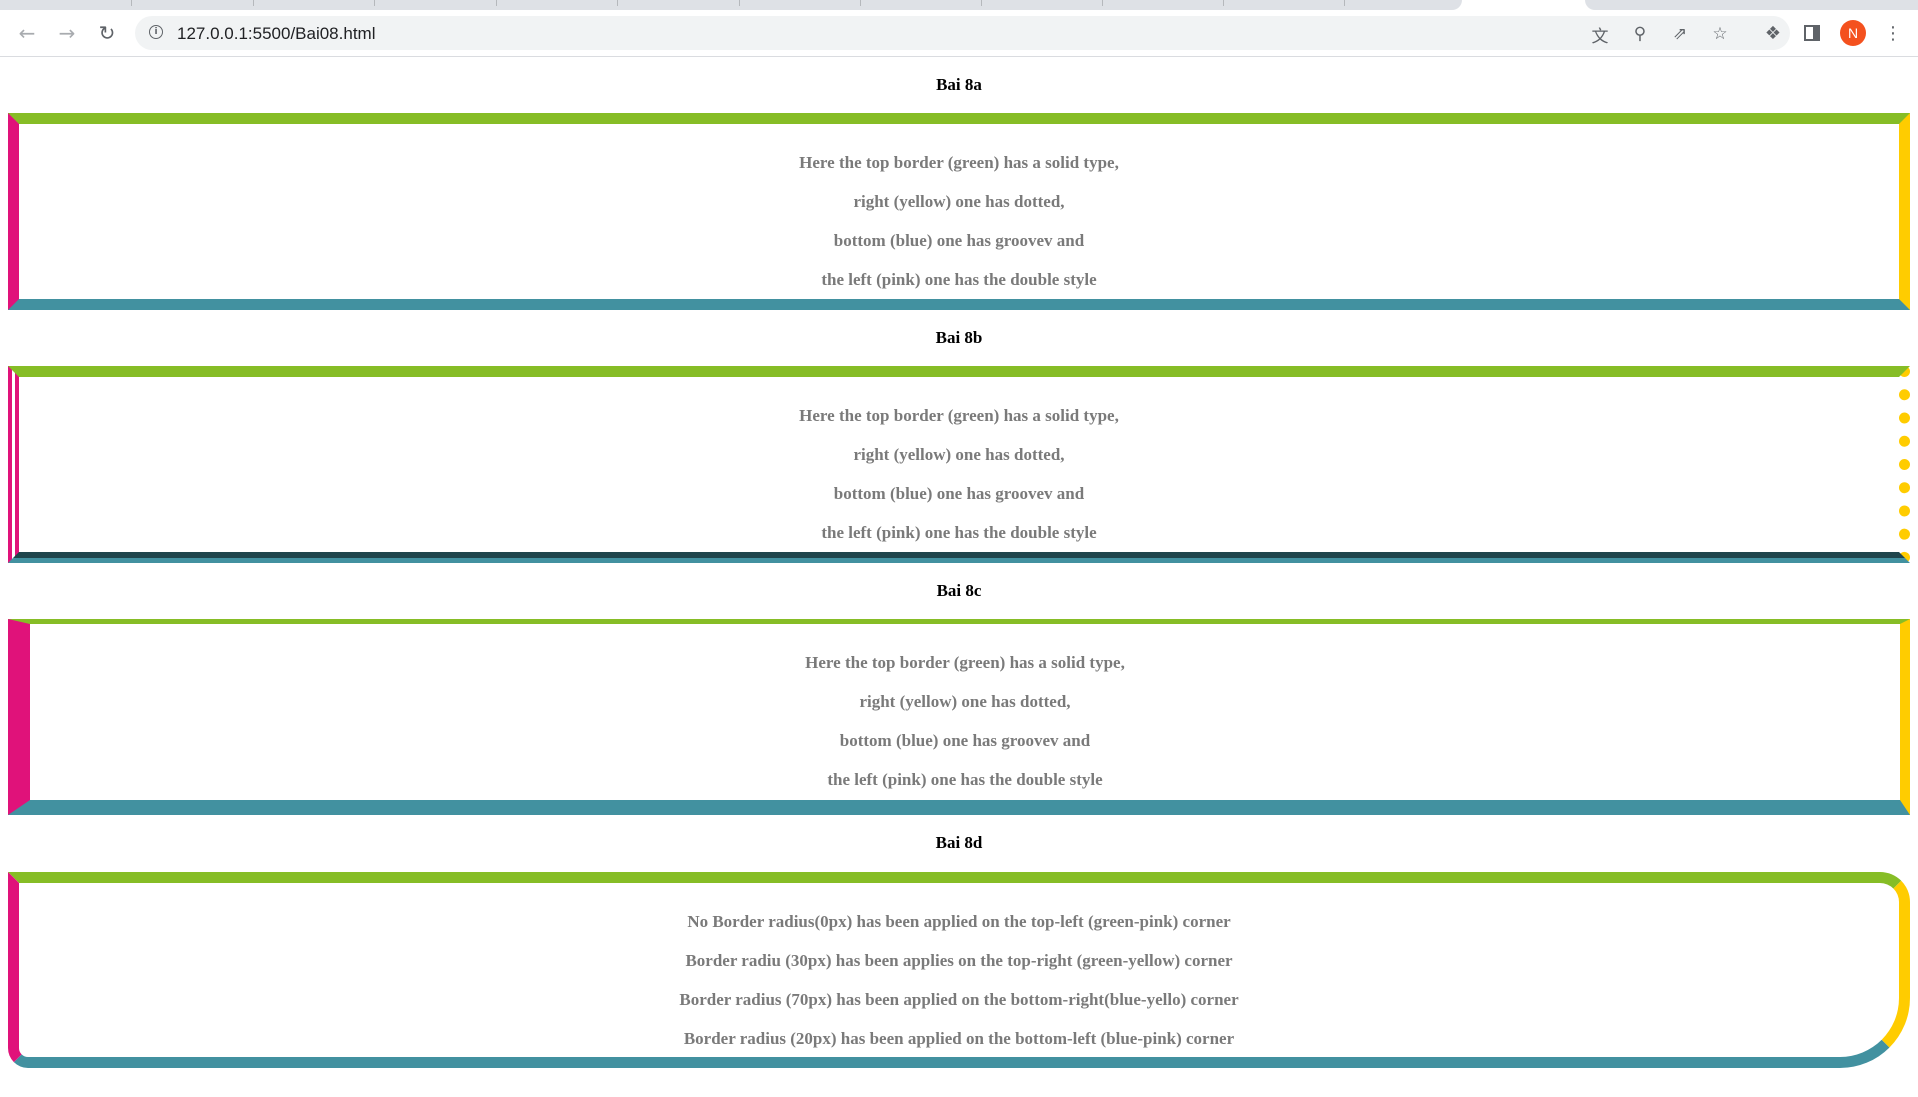  What do you see at coordinates (156, 32) in the screenshot?
I see `info-icon: i` at bounding box center [156, 32].